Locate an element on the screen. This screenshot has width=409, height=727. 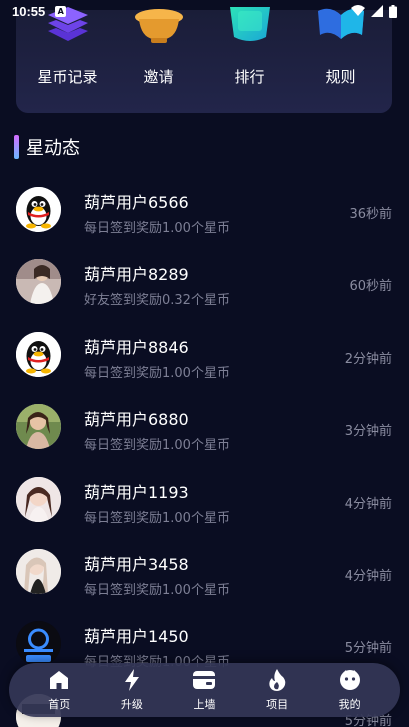
nav-wall: 上墙 is located at coordinates (204, 690).